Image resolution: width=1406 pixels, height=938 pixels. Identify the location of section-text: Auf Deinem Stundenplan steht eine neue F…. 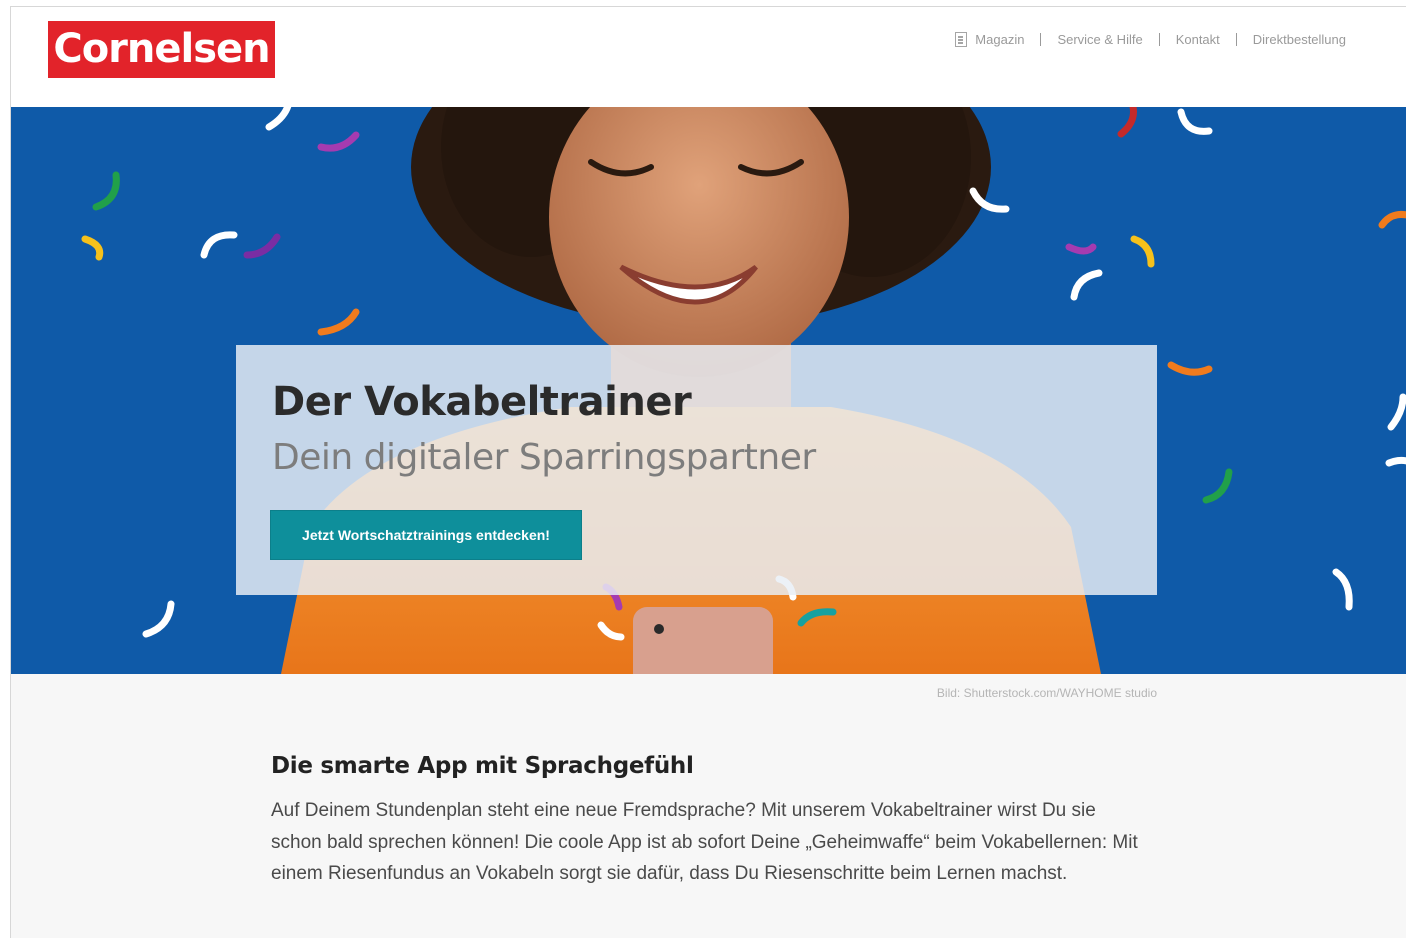
(704, 842).